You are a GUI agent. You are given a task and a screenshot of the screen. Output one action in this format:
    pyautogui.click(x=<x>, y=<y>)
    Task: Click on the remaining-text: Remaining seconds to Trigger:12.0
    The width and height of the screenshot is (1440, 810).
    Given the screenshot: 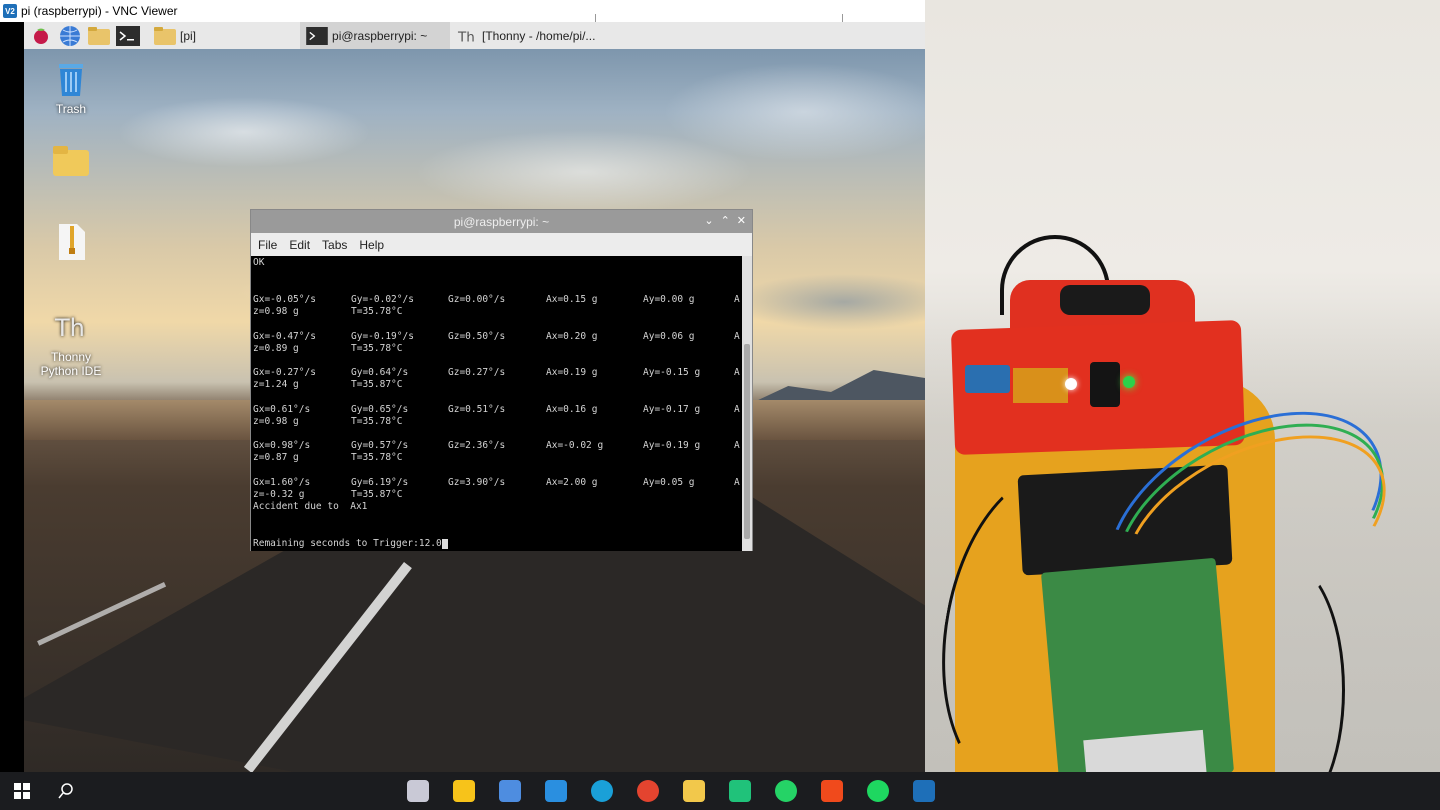 What is the action you would take?
    pyautogui.click(x=347, y=543)
    